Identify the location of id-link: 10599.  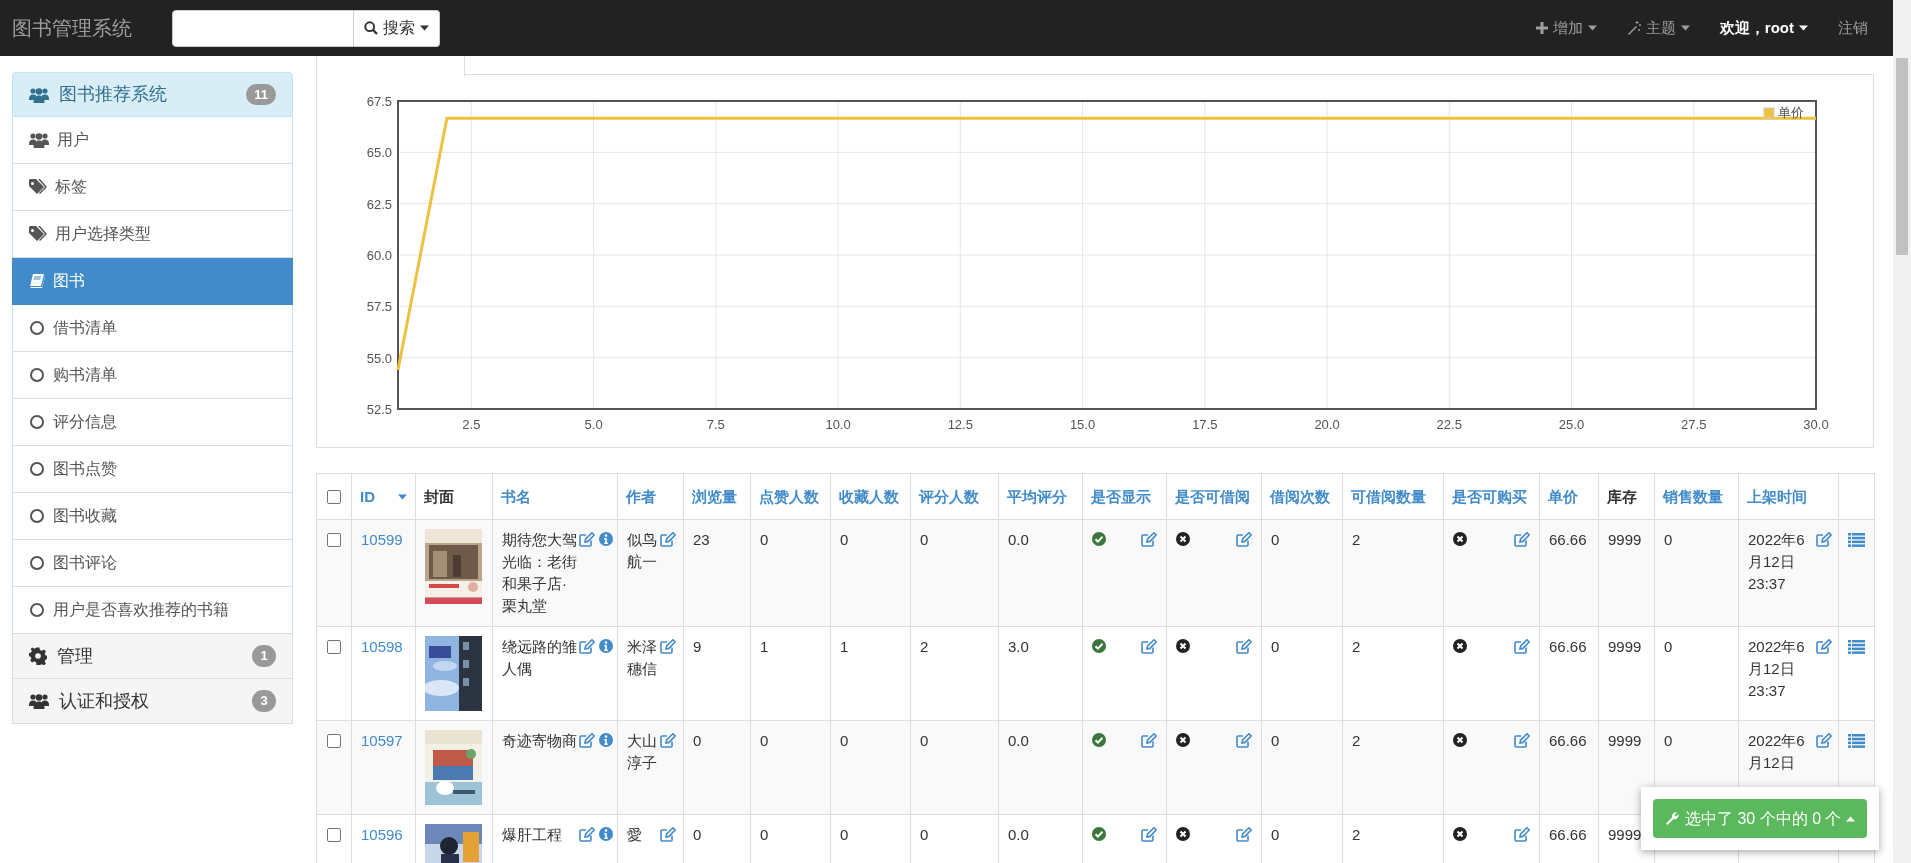
(382, 539).